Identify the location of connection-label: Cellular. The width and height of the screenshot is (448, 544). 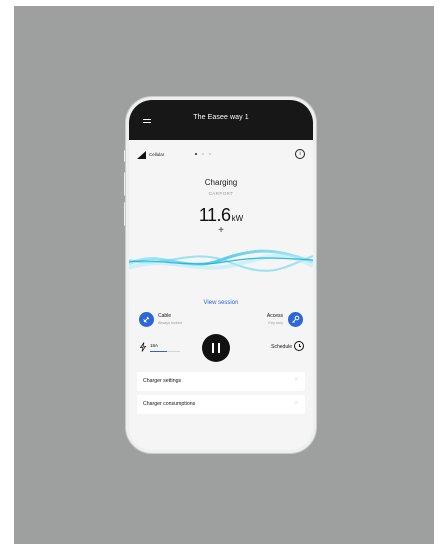
(157, 154).